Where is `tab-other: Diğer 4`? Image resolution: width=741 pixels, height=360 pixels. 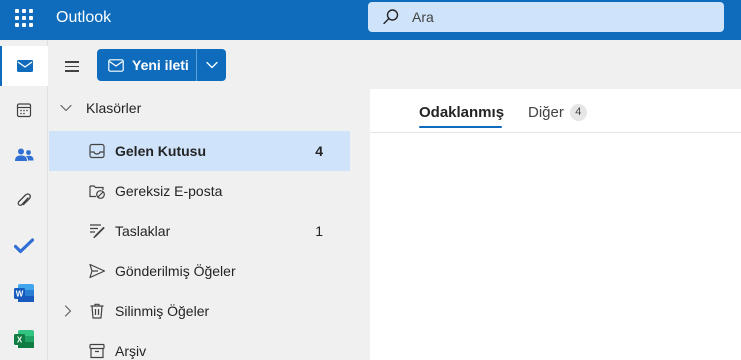
tab-other: Diğer 4 is located at coordinates (557, 112).